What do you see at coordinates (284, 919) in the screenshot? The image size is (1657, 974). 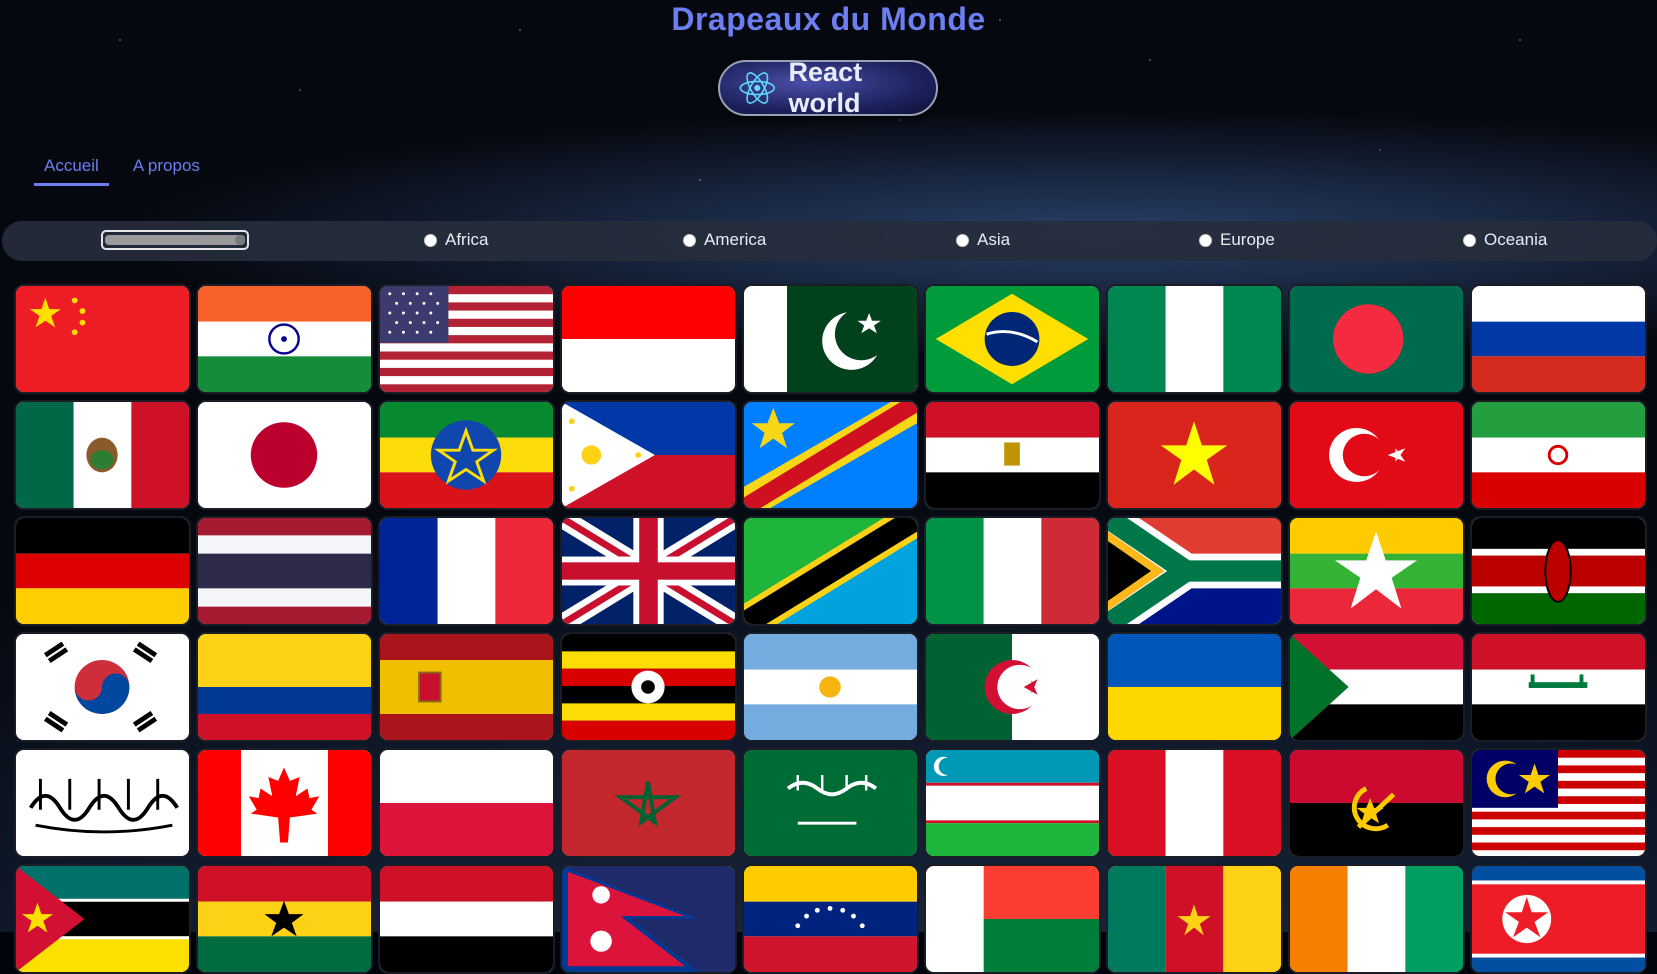 I see `flag-card-ghana` at bounding box center [284, 919].